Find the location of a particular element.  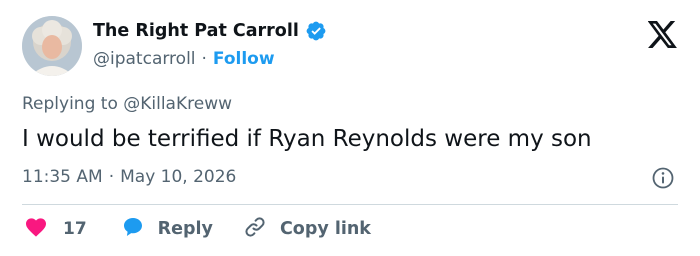

action-bar: 17 Reply Copy link is located at coordinates (197, 229).